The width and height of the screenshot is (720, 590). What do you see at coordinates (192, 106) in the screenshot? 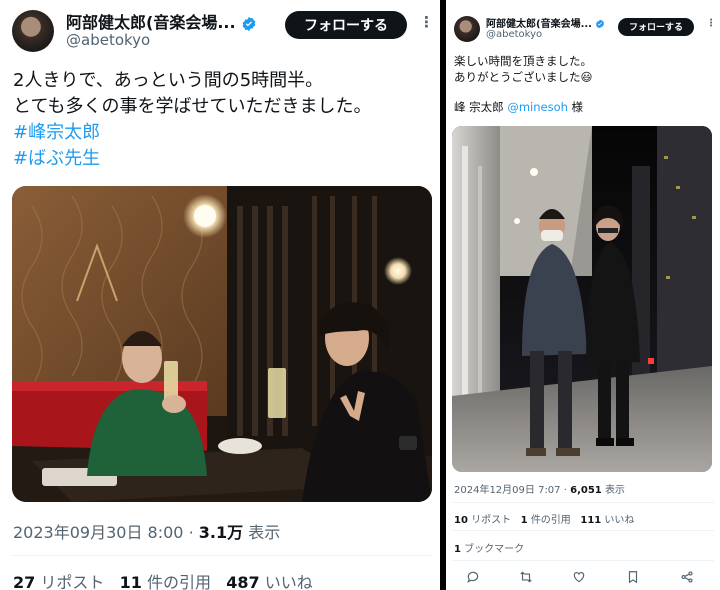
I see `tweet-text-line-2: とても多くの事を学ばせていただきました。` at bounding box center [192, 106].